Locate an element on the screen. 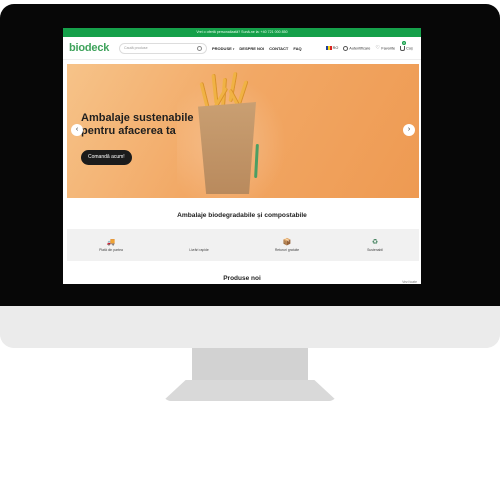 The height and width of the screenshot is (500, 500). return-icon: 📦 is located at coordinates (287, 242).